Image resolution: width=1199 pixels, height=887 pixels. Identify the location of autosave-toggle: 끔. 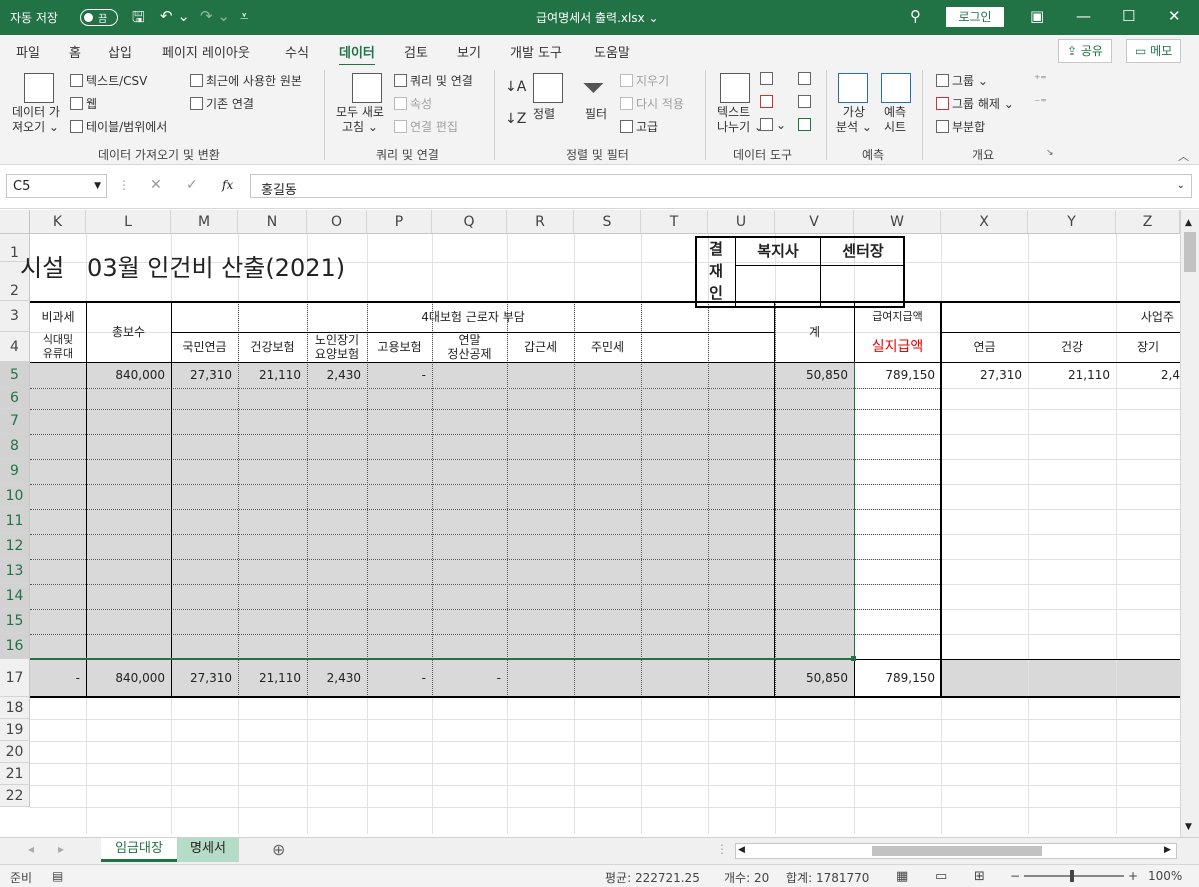
(99, 17).